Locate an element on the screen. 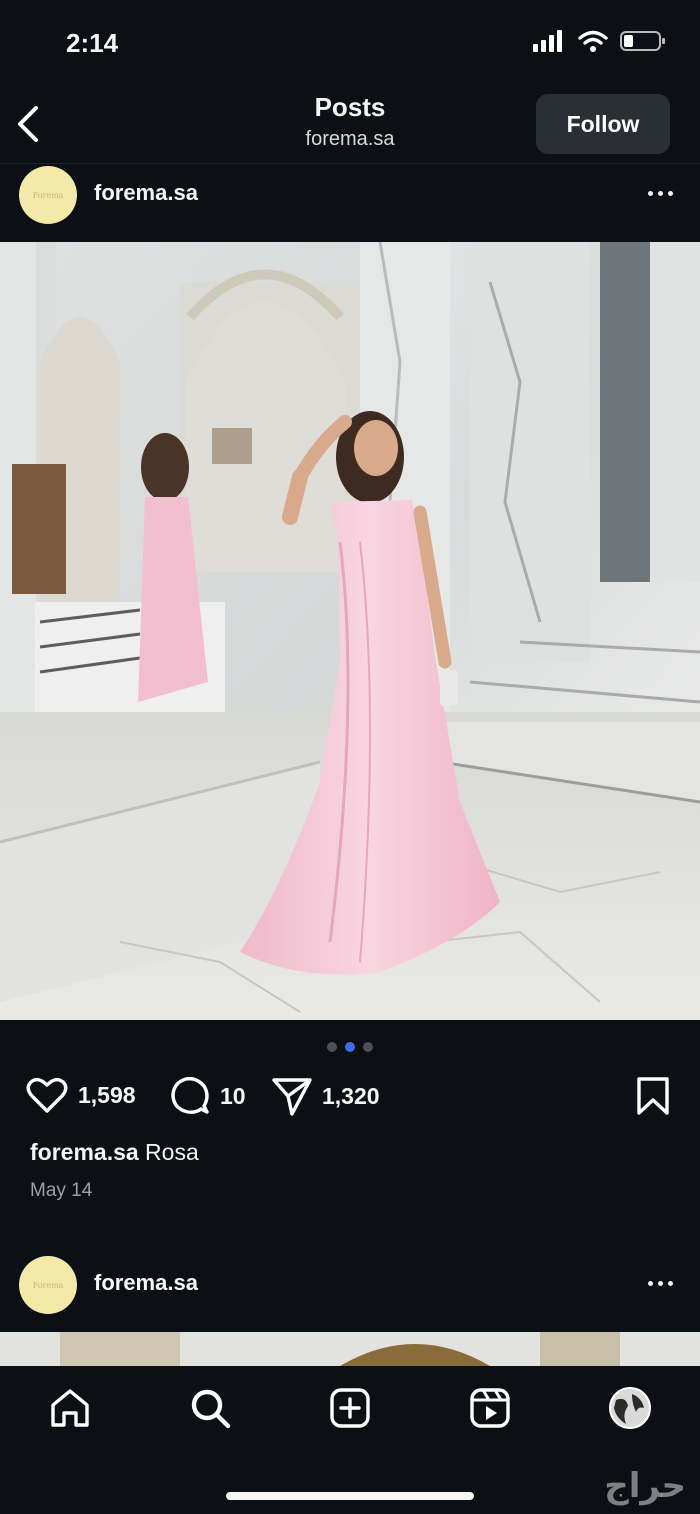  heart-icon is located at coordinates (47, 1095).